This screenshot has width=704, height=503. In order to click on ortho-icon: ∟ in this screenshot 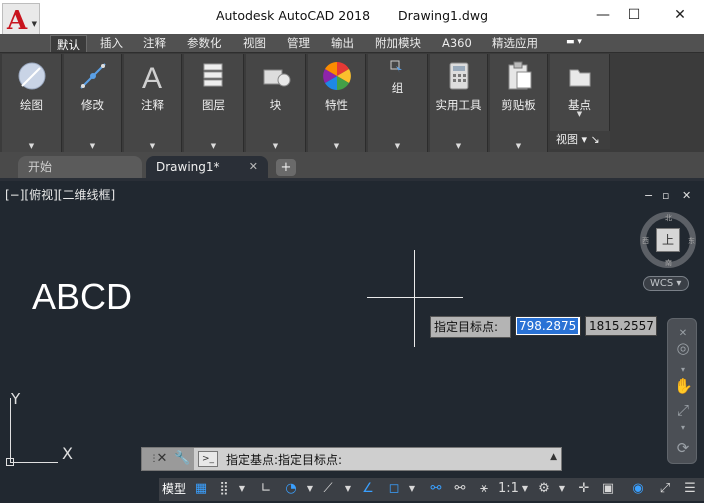, I will do `click(266, 489)`.